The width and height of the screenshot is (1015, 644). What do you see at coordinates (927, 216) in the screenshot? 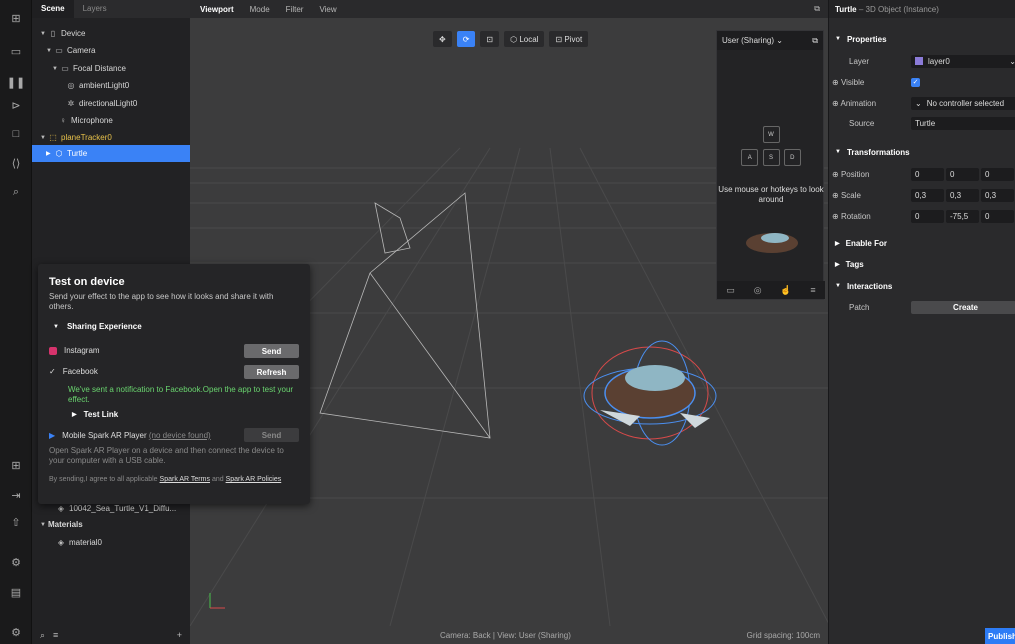
I see `rotation-x: 0` at bounding box center [927, 216].